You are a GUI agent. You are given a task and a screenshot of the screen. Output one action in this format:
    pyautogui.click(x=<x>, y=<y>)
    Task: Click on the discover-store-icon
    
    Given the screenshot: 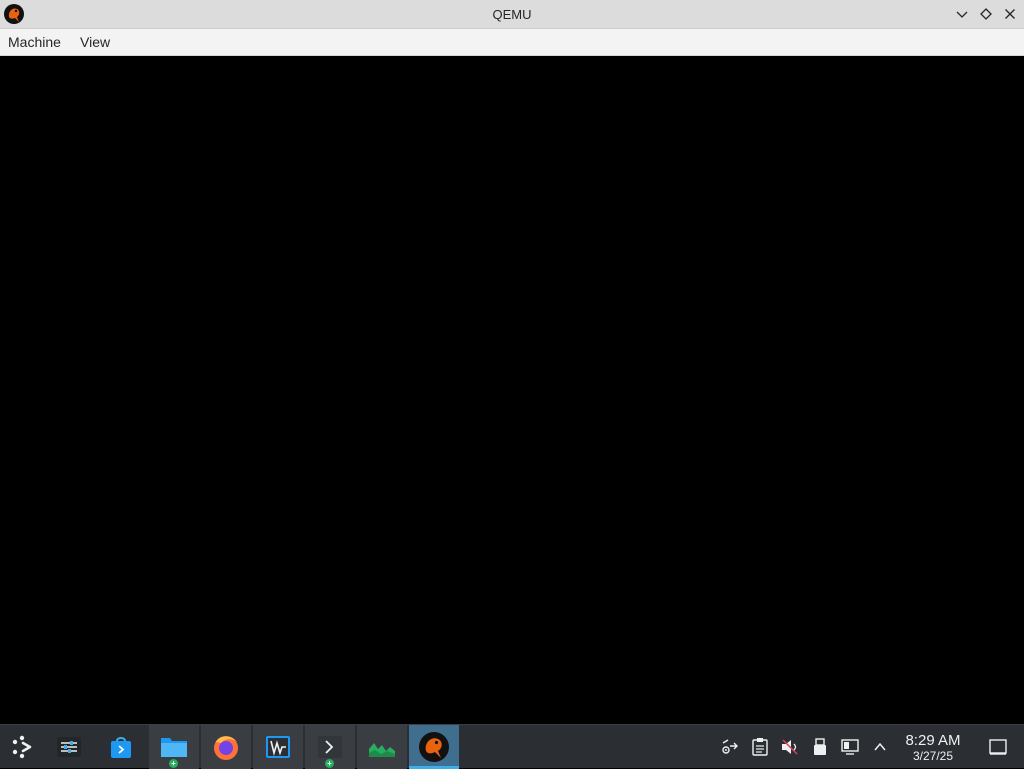 What is the action you would take?
    pyautogui.click(x=121, y=747)
    